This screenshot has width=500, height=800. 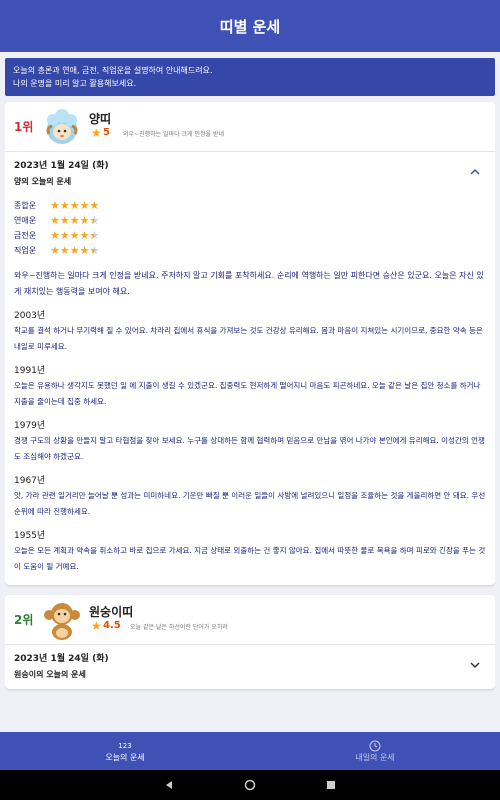 I want to click on sheep-avatar, so click(x=62, y=126).